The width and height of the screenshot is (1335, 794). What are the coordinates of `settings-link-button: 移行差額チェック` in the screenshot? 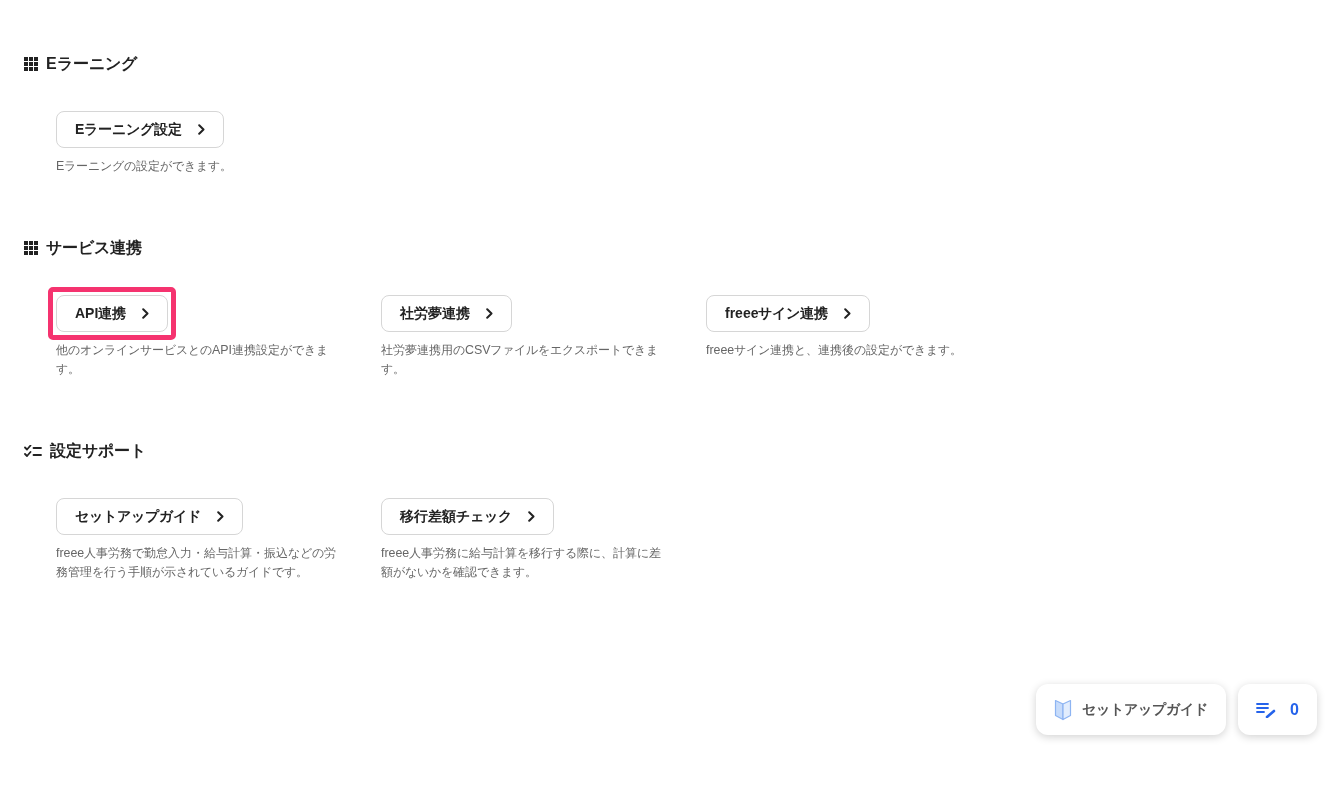 It's located at (467, 516).